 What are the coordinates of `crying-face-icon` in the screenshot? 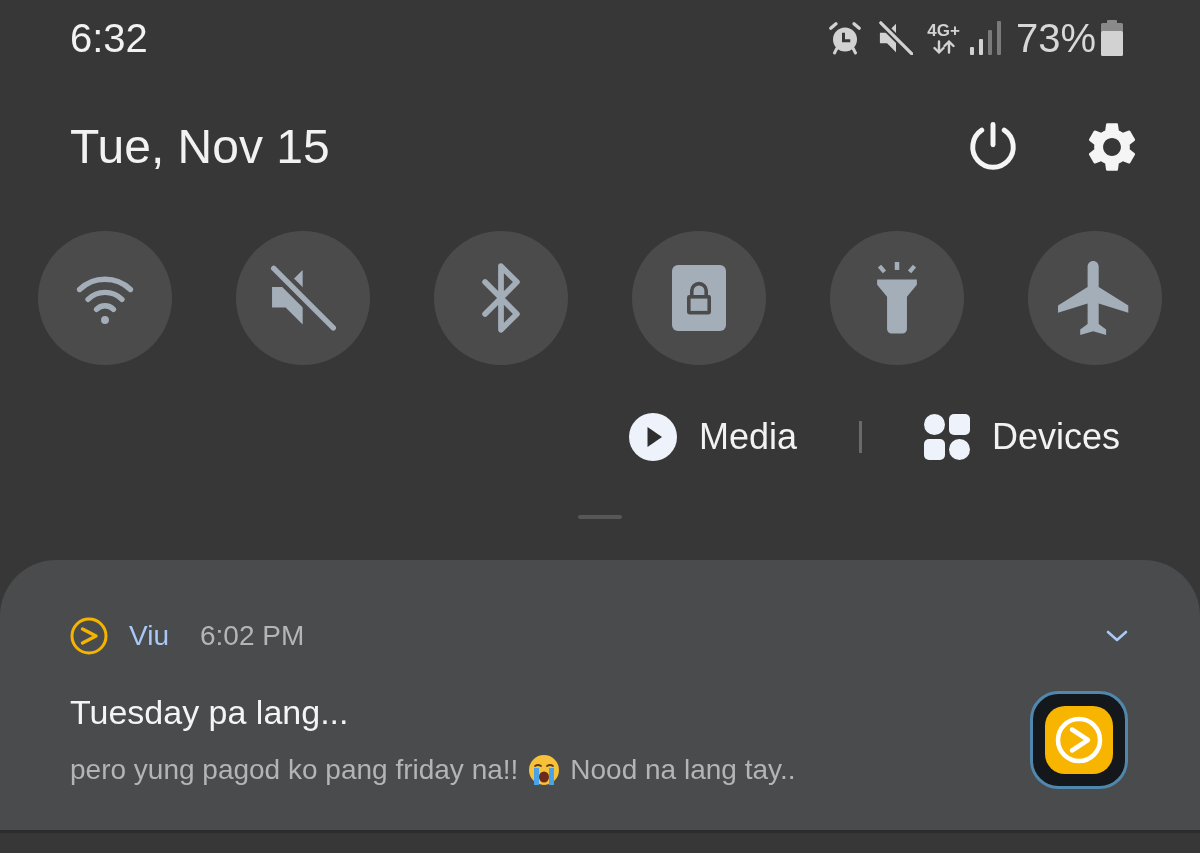 It's located at (544, 770).